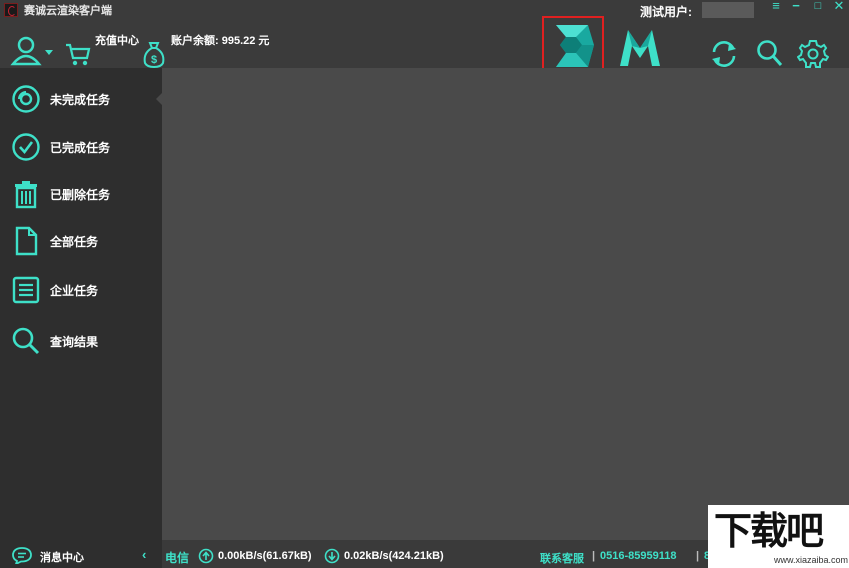 The width and height of the screenshot is (849, 568). Describe the element at coordinates (22, 555) in the screenshot. I see `message-icon` at that location.